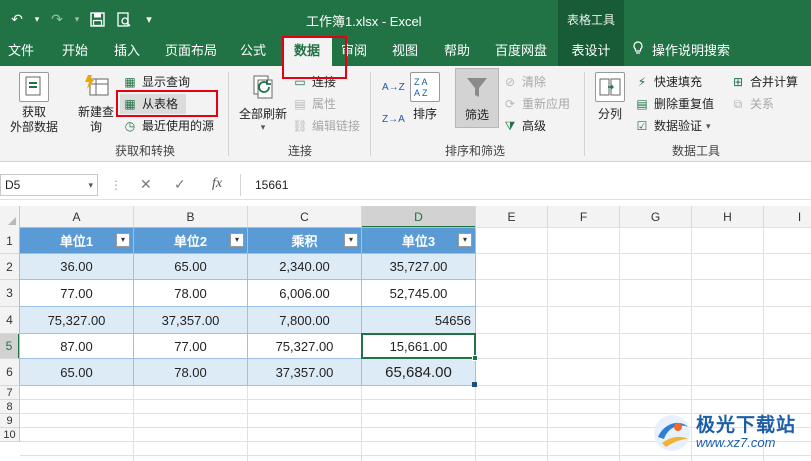 The height and width of the screenshot is (461, 811). I want to click on sort-descending-button: Z→A, so click(393, 120).